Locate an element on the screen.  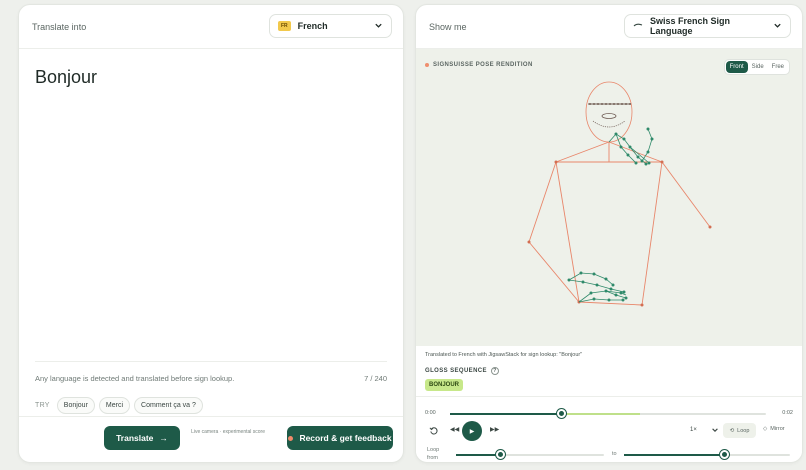
head-outline is located at coordinates (609, 112).